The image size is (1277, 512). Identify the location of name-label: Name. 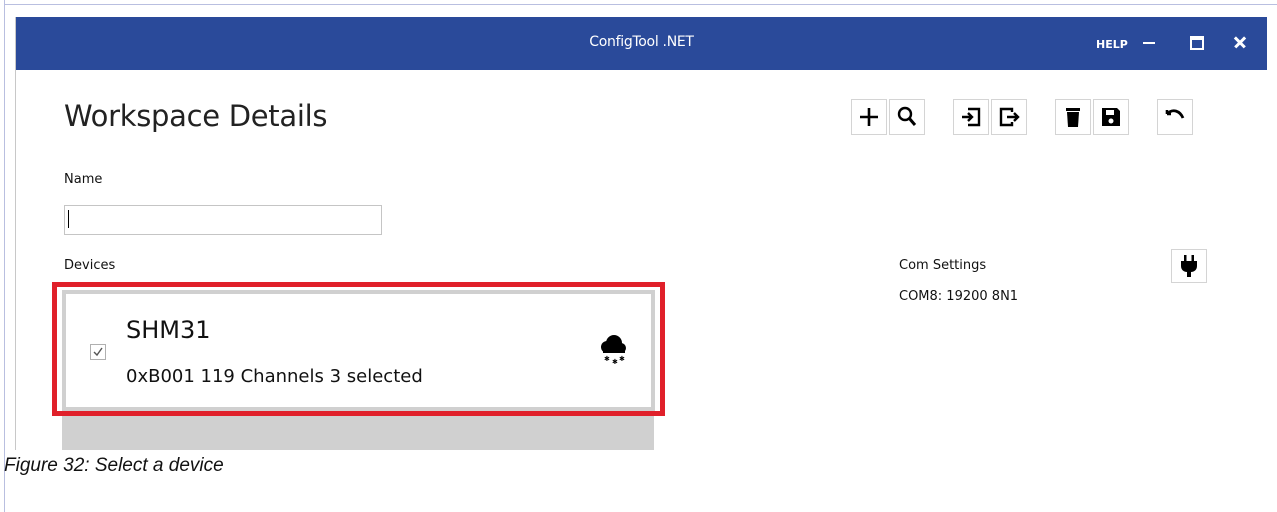
(83, 179).